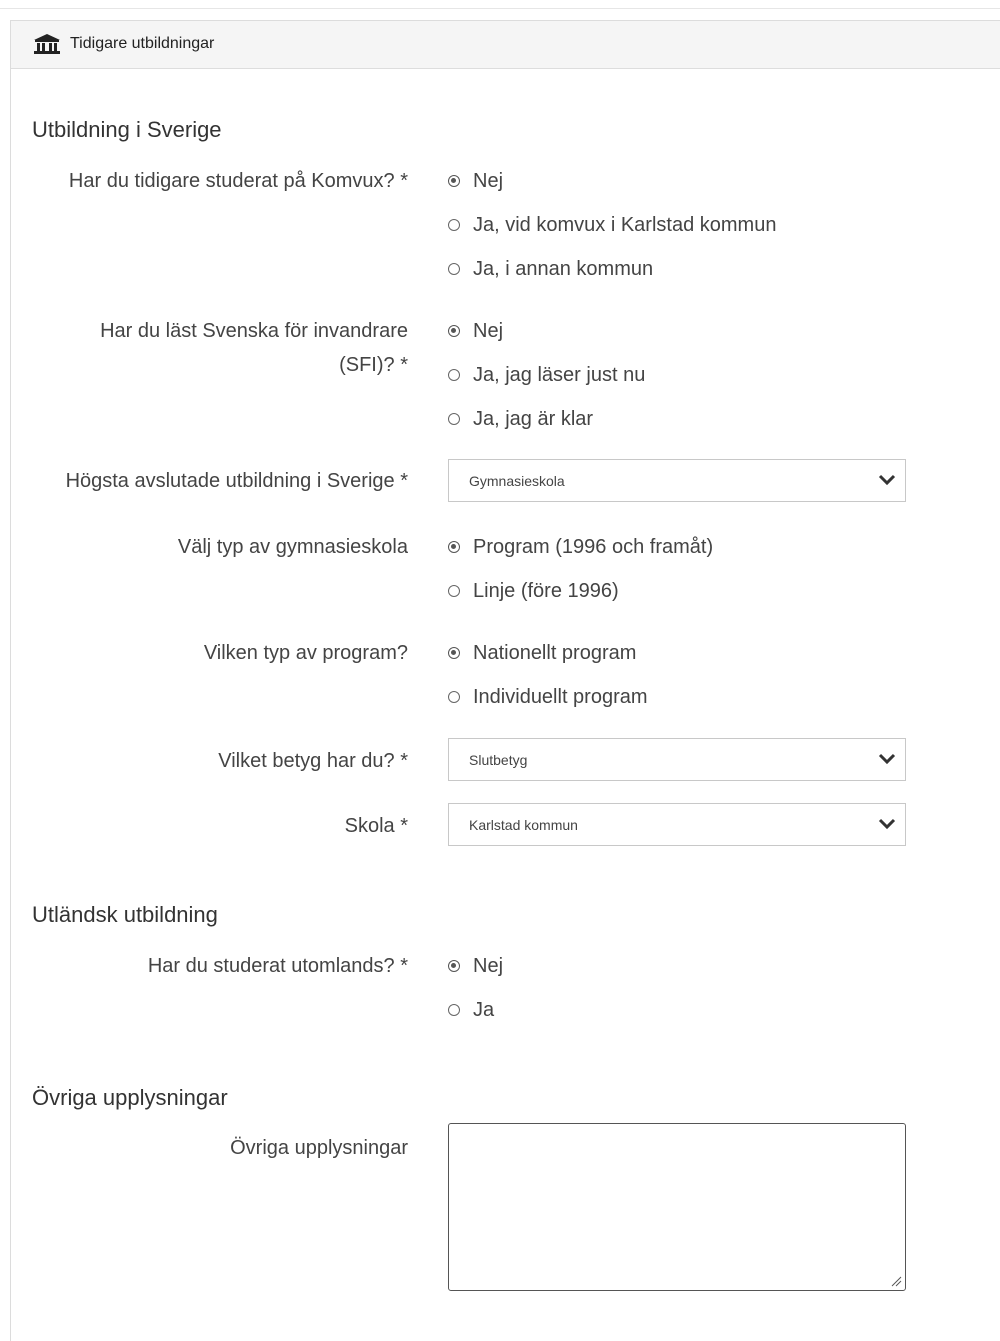  Describe the element at coordinates (475, 966) in the screenshot. I see `abroad-option-no: Nej` at that location.